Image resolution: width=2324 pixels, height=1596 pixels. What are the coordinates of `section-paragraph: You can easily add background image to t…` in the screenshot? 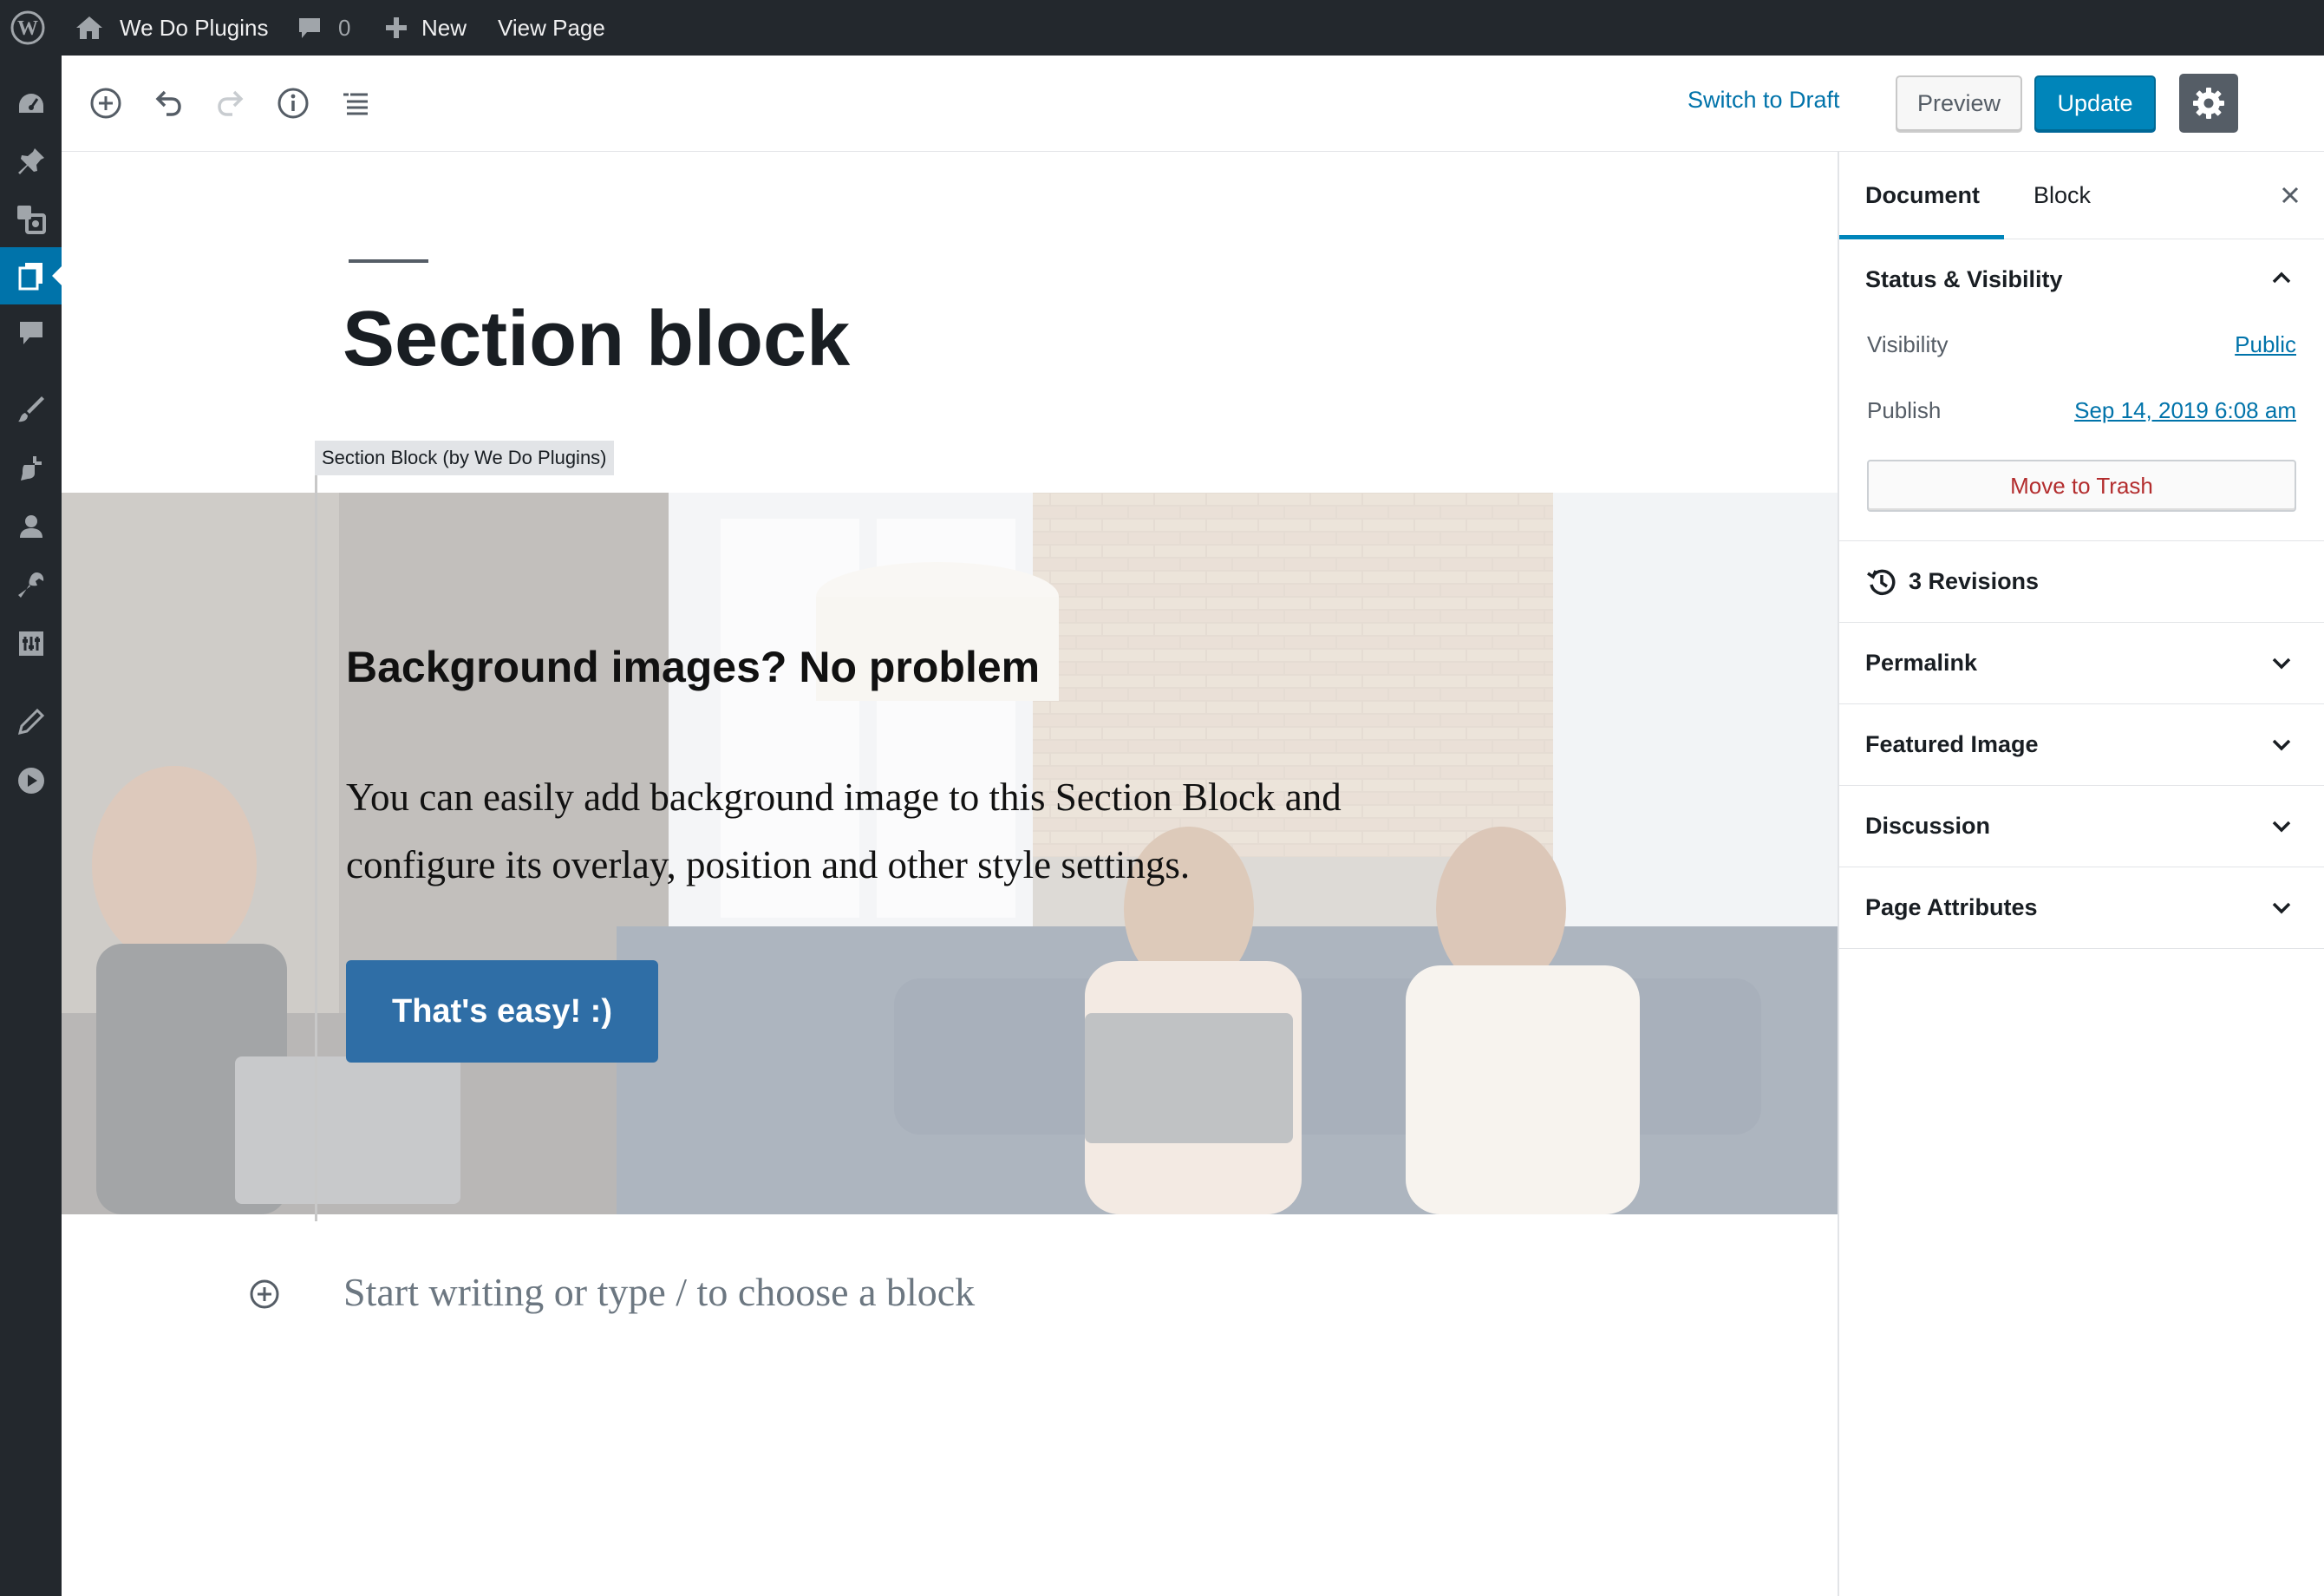 It's located at (879, 831).